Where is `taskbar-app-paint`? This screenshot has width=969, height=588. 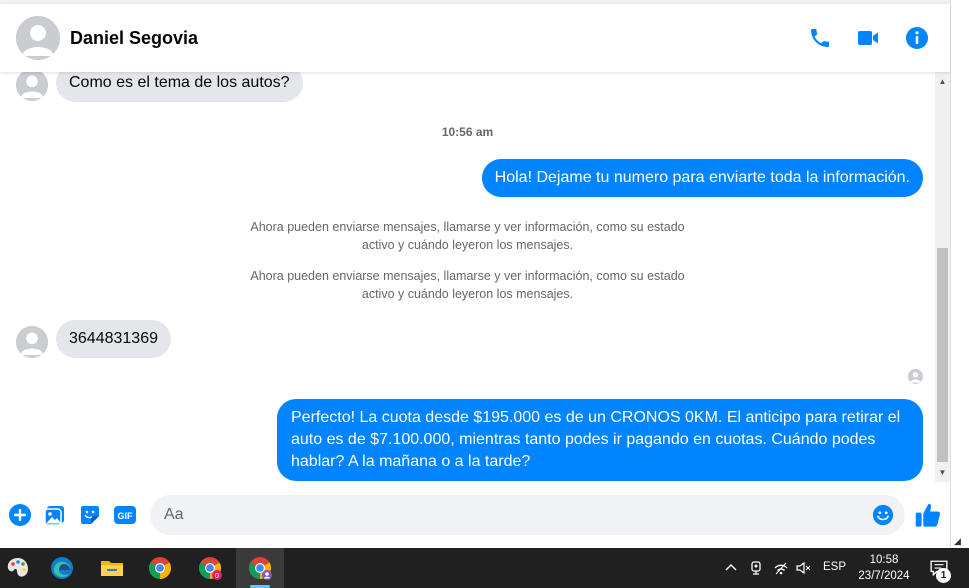 taskbar-app-paint is located at coordinates (21, 568).